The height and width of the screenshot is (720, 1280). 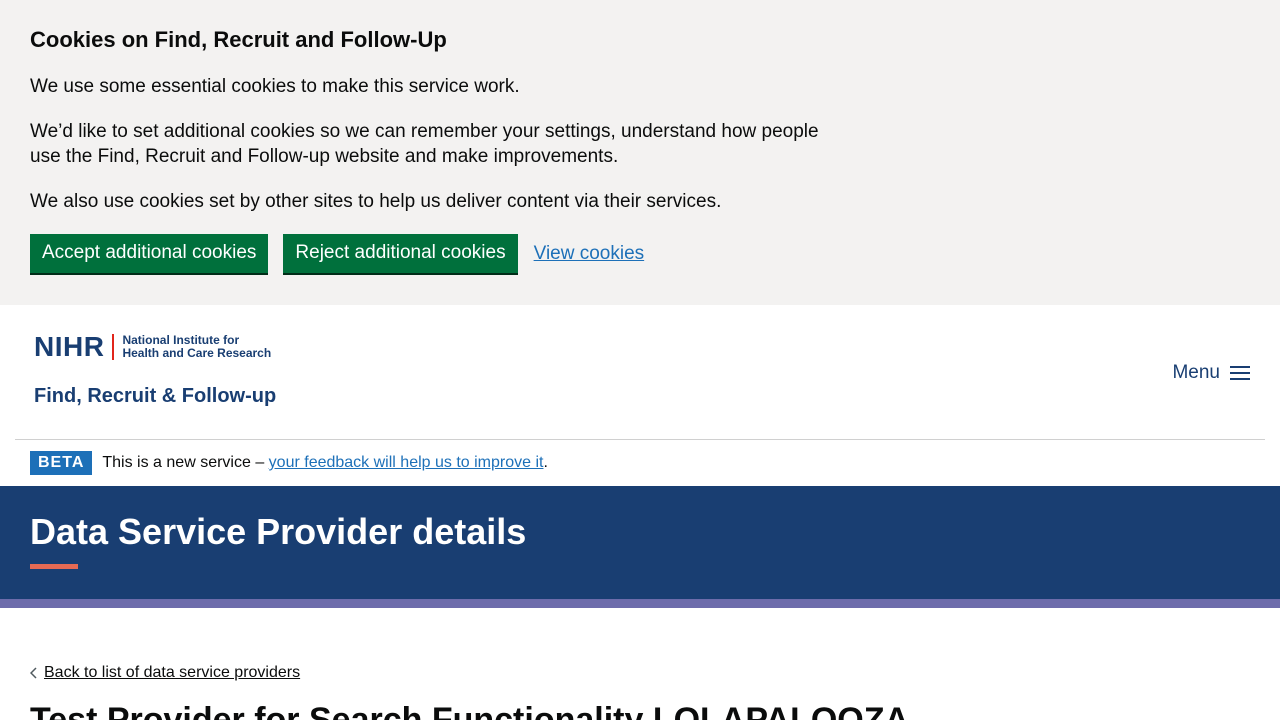 What do you see at coordinates (406, 463) in the screenshot?
I see `feedback-link: your feedback will help us to improve it` at bounding box center [406, 463].